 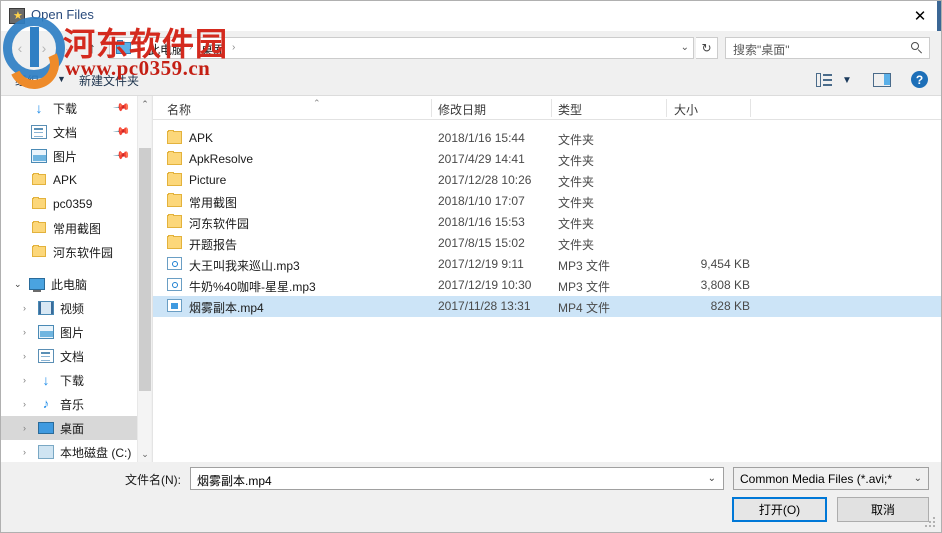 I want to click on column-header-name: 名称 ⌃, so click(x=244, y=108).